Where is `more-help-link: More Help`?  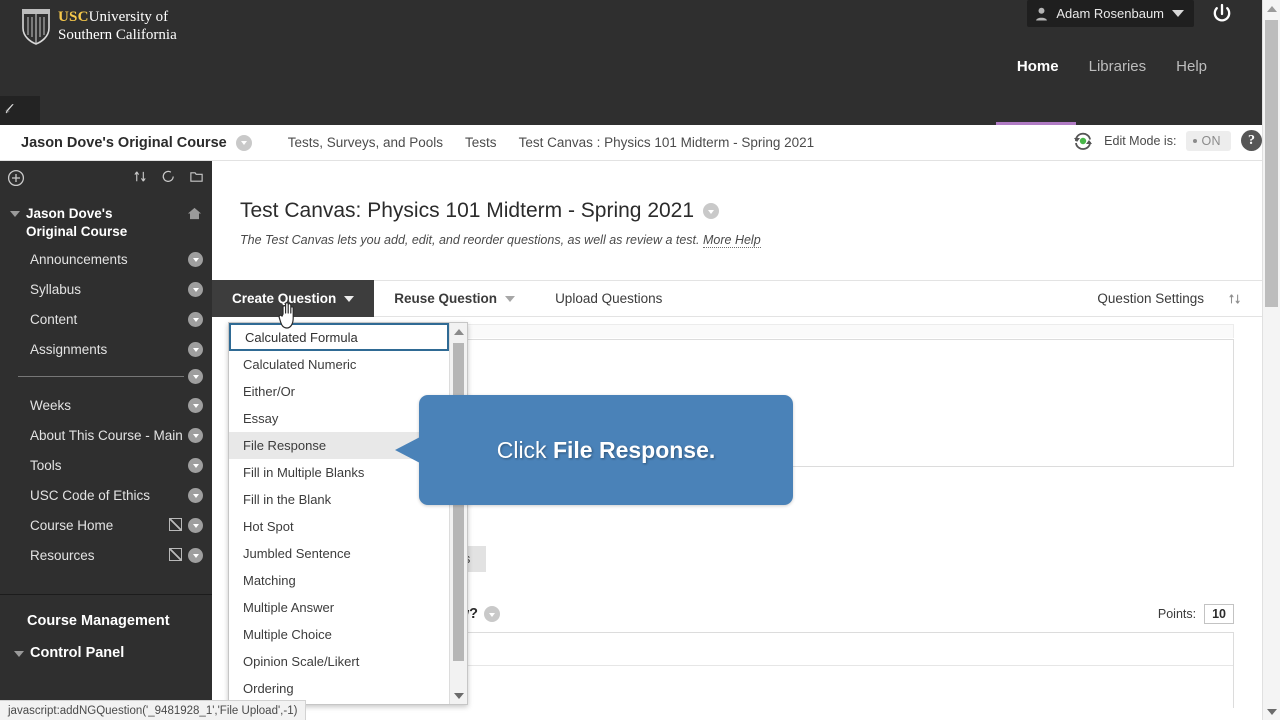
more-help-link: More Help is located at coordinates (732, 240).